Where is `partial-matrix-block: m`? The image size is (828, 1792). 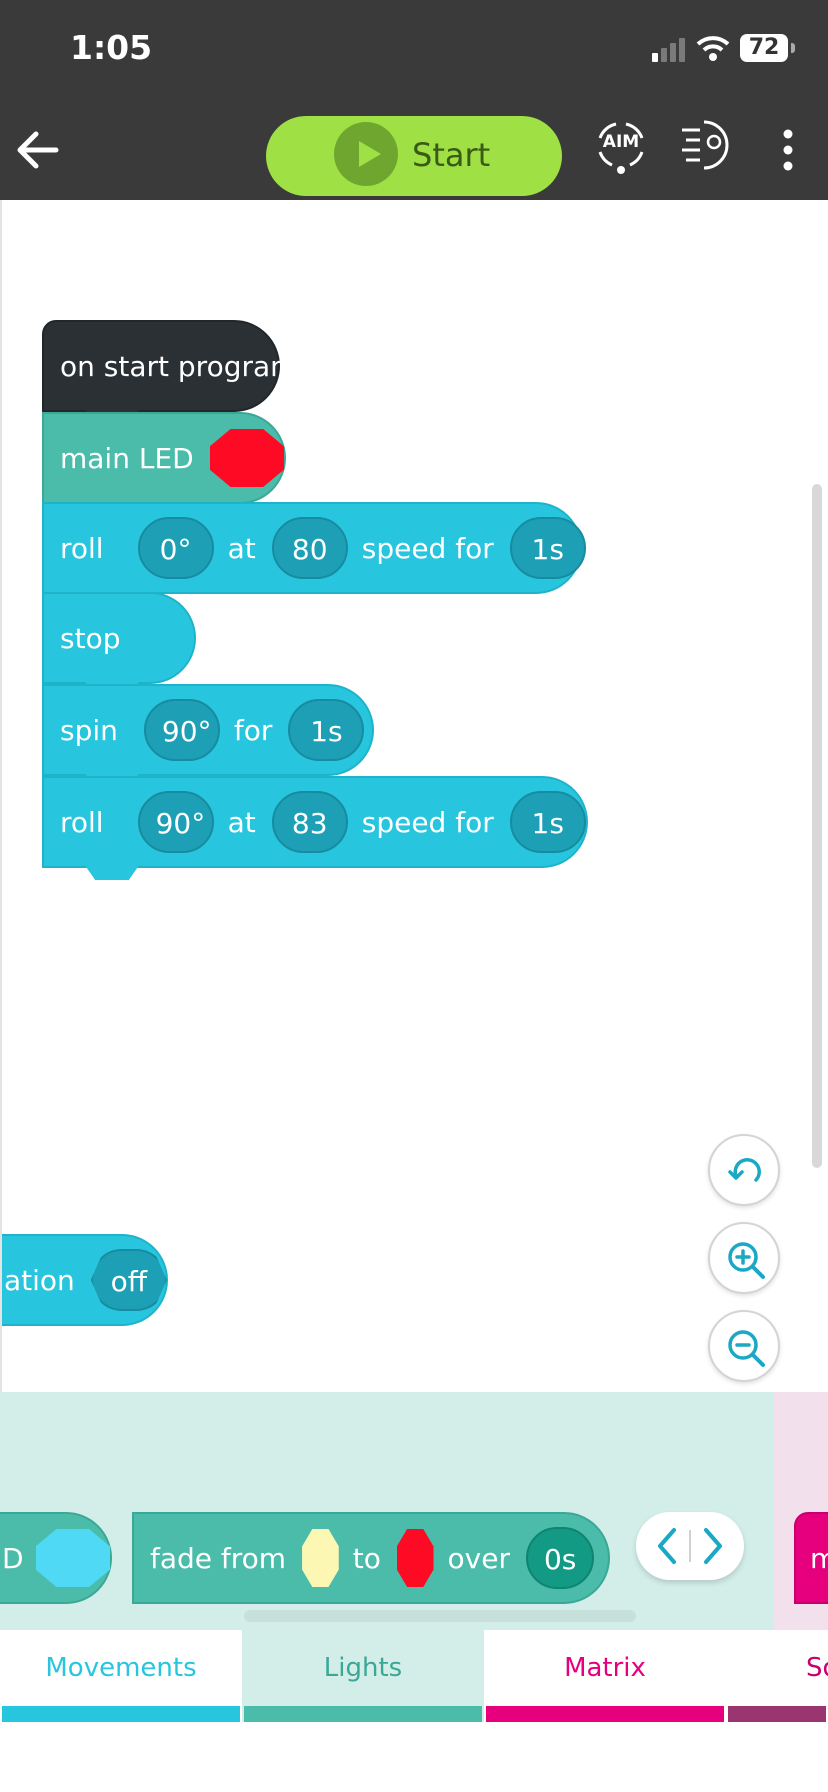
partial-matrix-block: m is located at coordinates (811, 1558).